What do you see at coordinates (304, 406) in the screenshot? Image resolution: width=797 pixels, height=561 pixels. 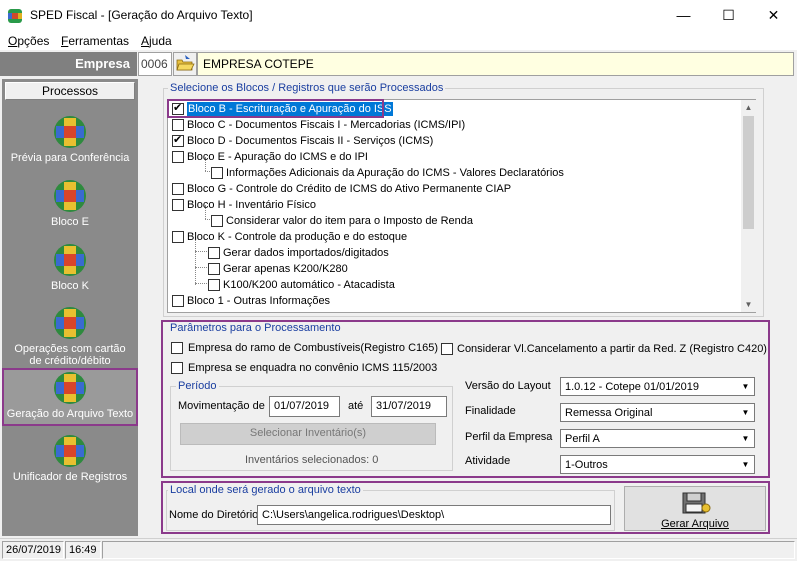 I see `date-from-input: 01/07/2019` at bounding box center [304, 406].